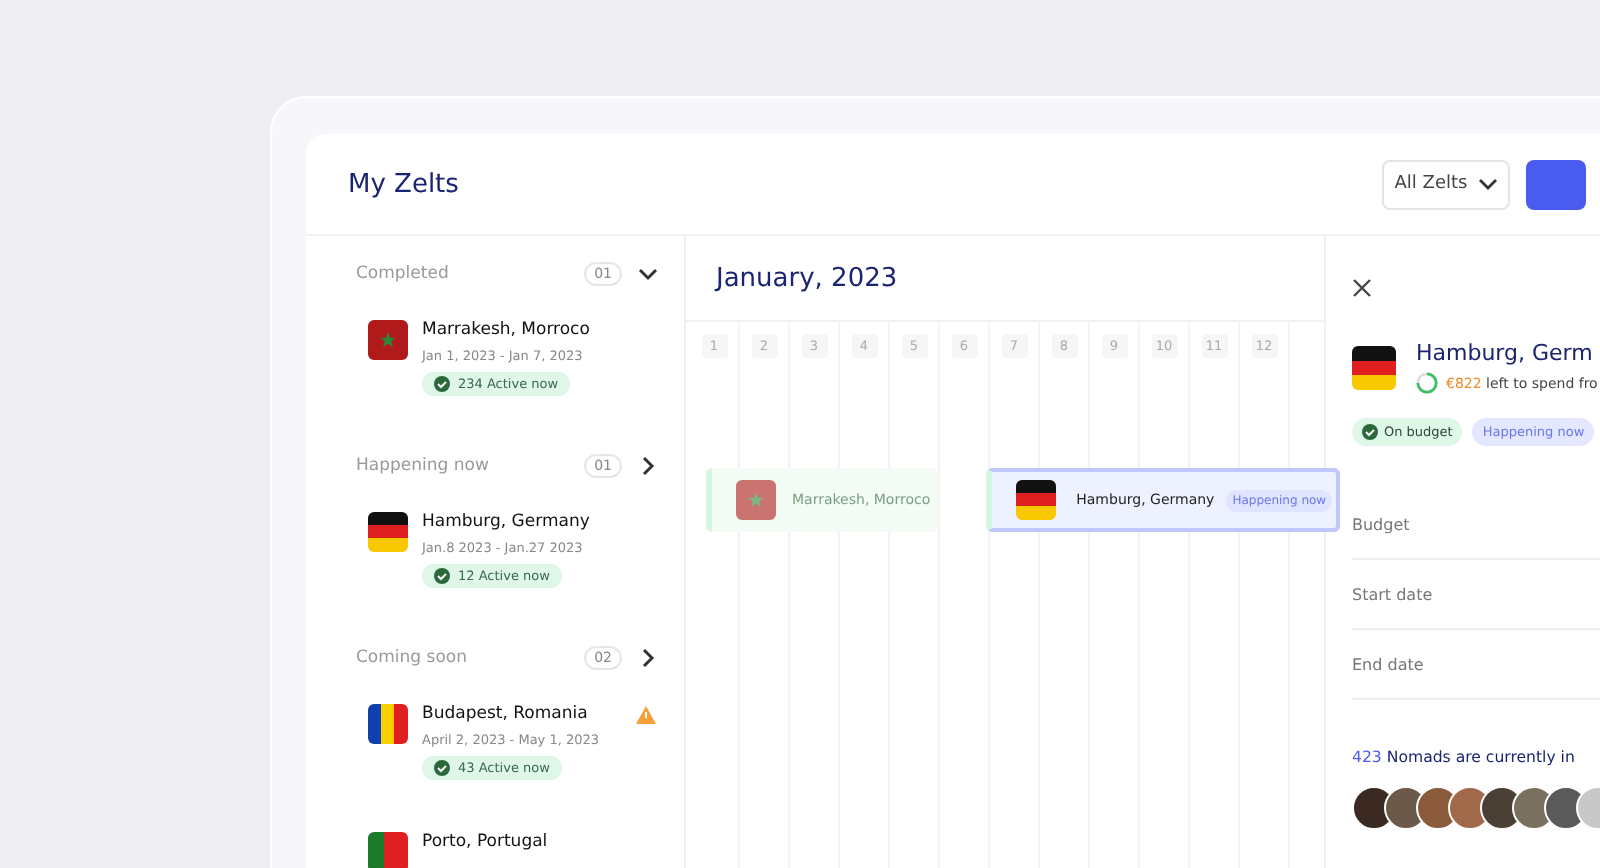 Image resolution: width=1600 pixels, height=868 pixels. What do you see at coordinates (1505, 353) in the screenshot?
I see `trip-title: Hamburg, Germ` at bounding box center [1505, 353].